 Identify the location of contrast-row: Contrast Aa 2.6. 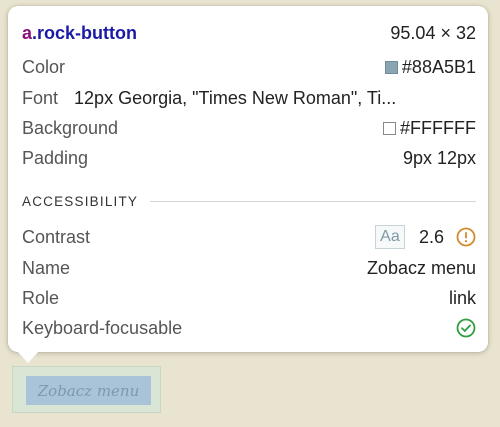
(249, 237).